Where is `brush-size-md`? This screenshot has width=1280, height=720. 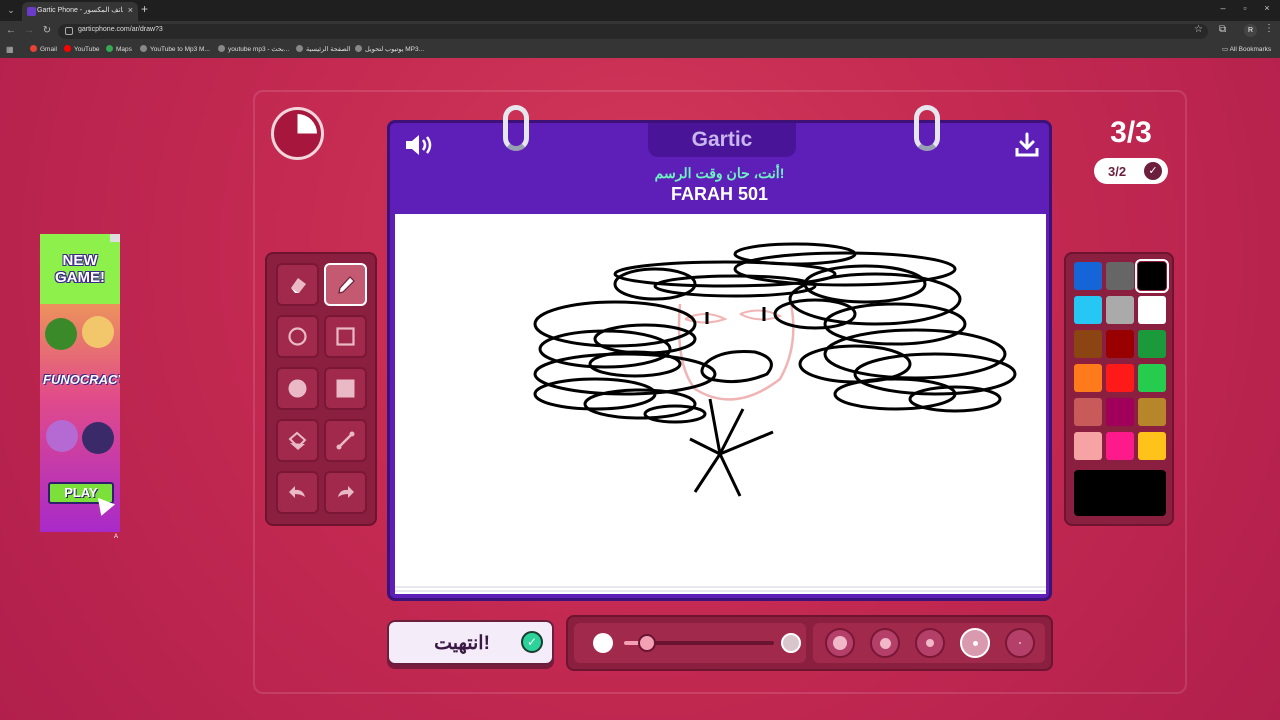
brush-size-md is located at coordinates (930, 643).